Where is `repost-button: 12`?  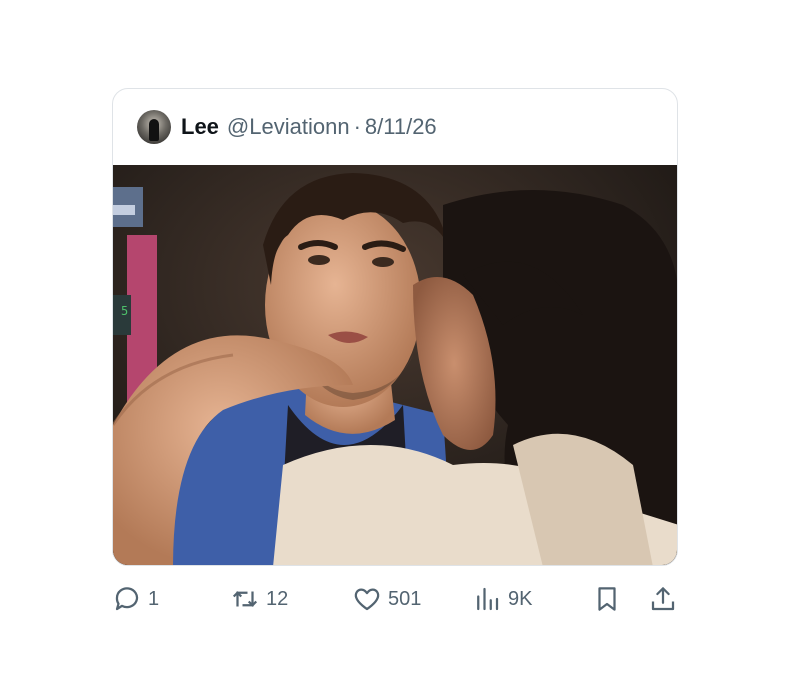
repost-button: 12 is located at coordinates (259, 599).